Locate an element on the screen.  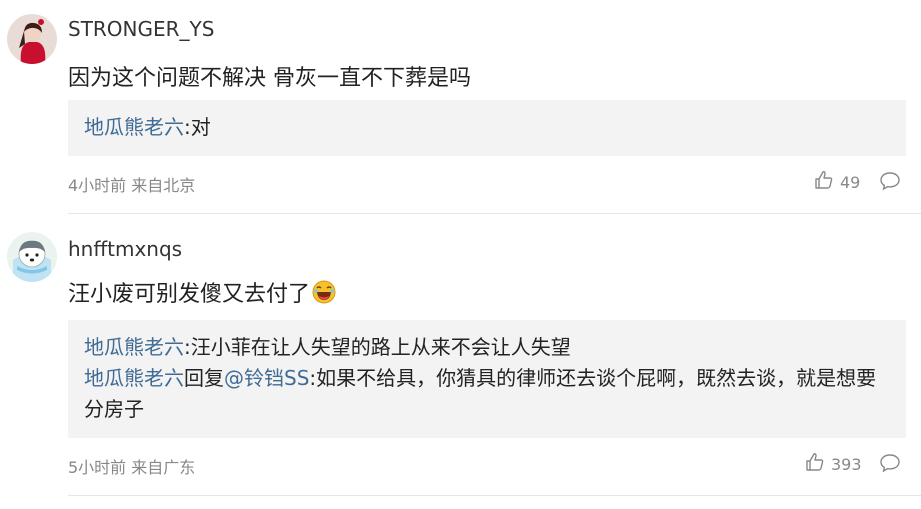
timestamp: 5小时前 is located at coordinates (97, 467).